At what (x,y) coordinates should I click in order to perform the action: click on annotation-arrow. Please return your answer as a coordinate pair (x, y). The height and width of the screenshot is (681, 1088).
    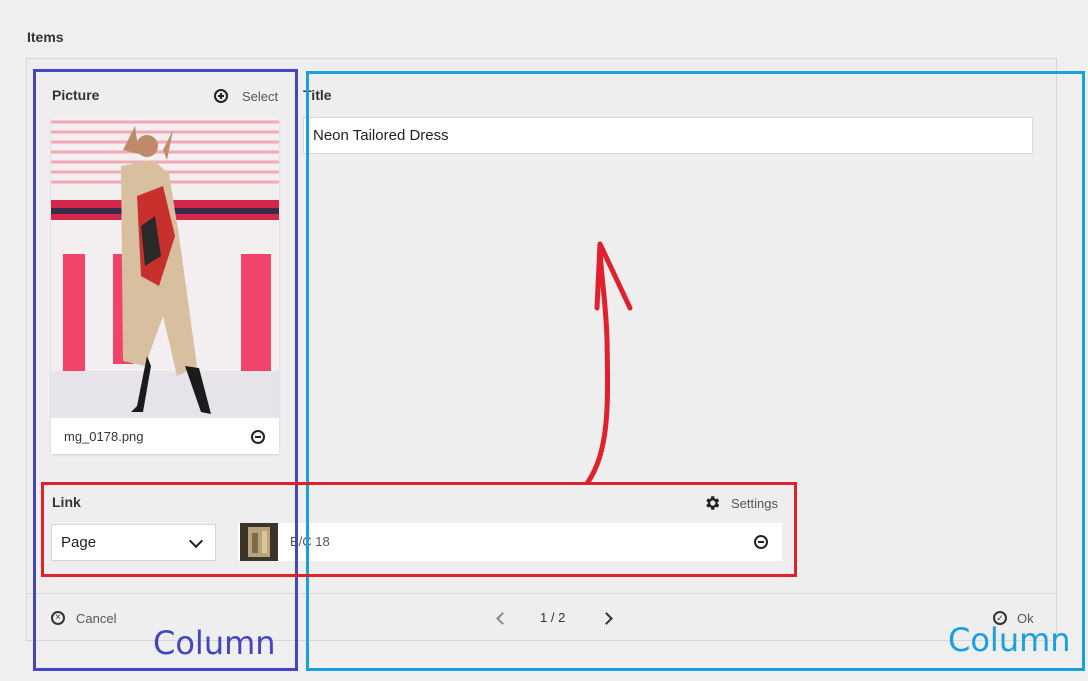
    Looking at the image, I should click on (609, 363).